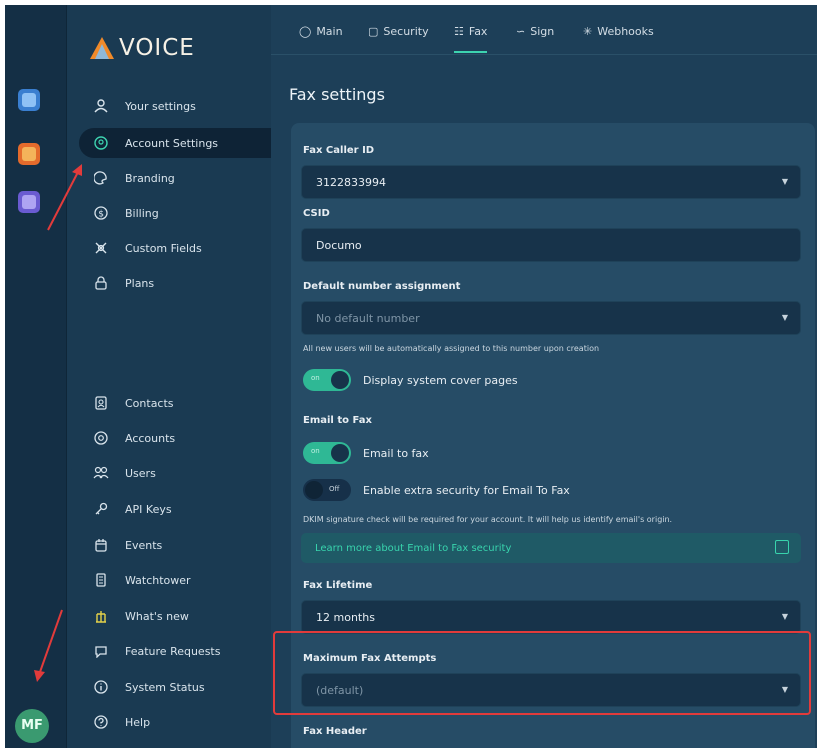 The height and width of the screenshot is (748, 817). Describe the element at coordinates (101, 509) in the screenshot. I see `key-icon` at that location.